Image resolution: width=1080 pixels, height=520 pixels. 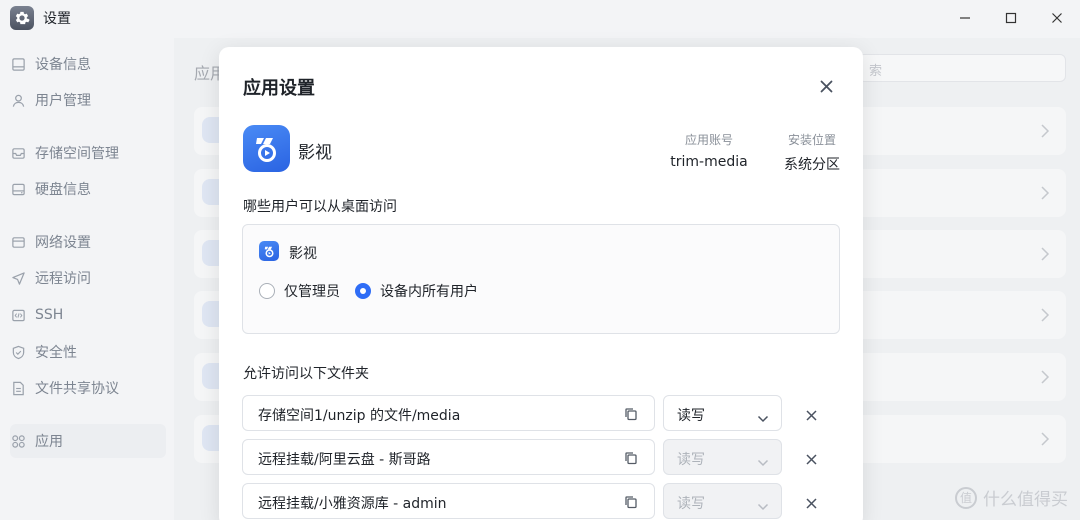 I want to click on install-location-label: 安装位置, so click(x=811, y=140).